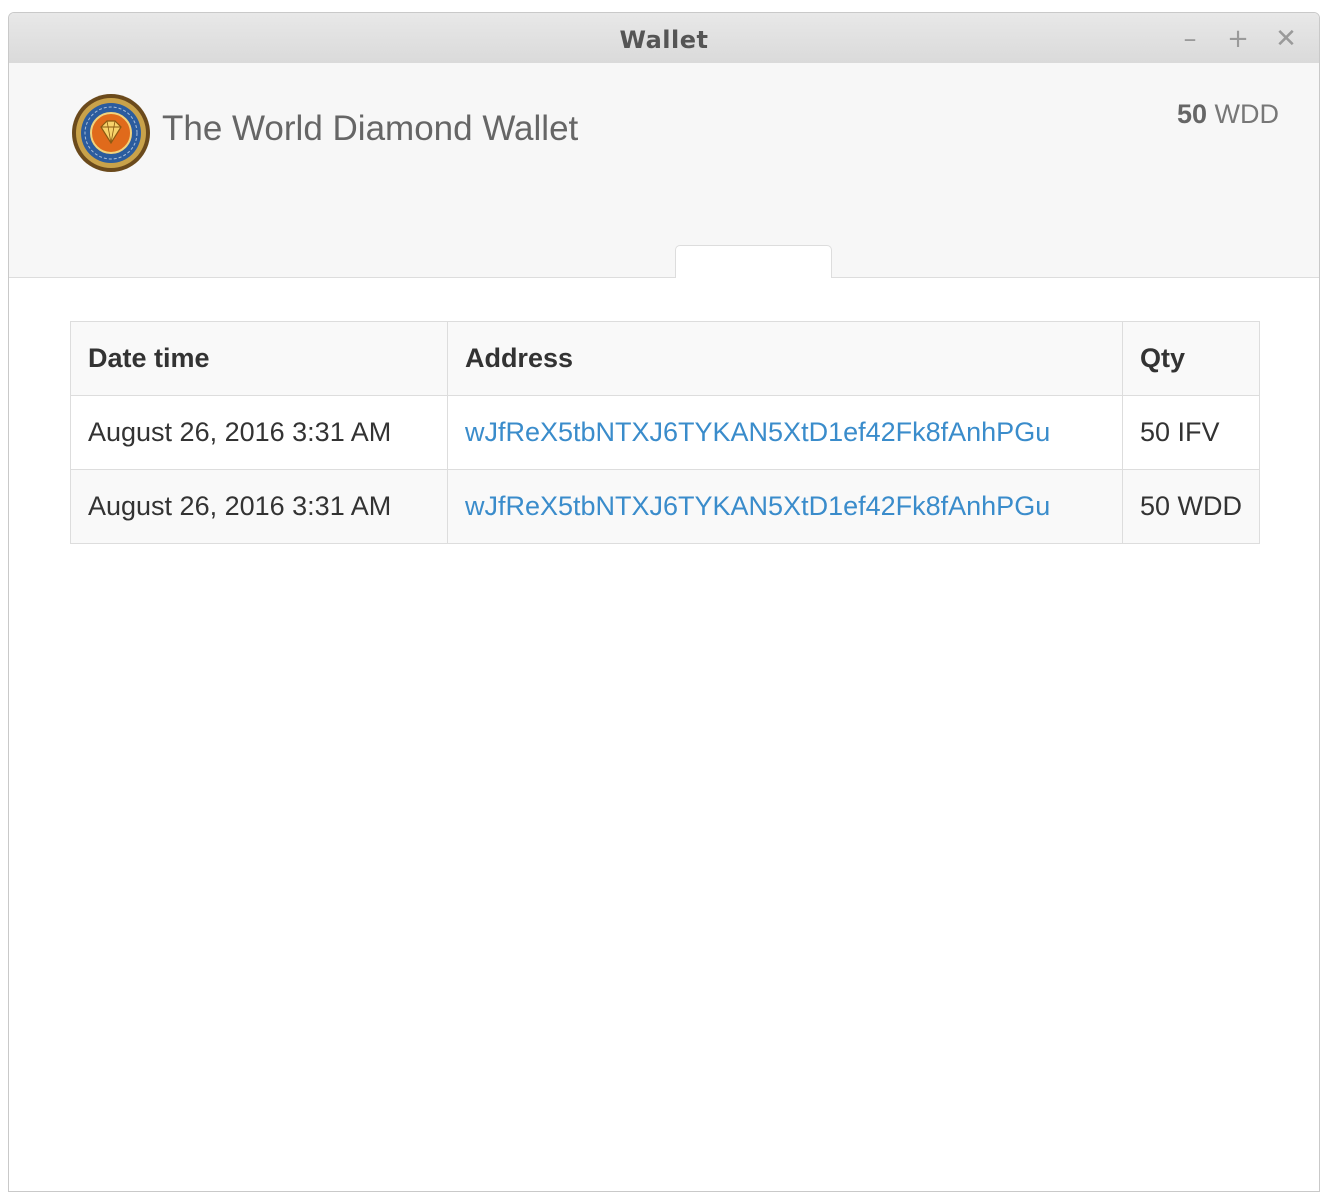 The width and height of the screenshot is (1325, 1192). Describe the element at coordinates (111, 133) in the screenshot. I see `world-diamond-emblem-icon` at that location.